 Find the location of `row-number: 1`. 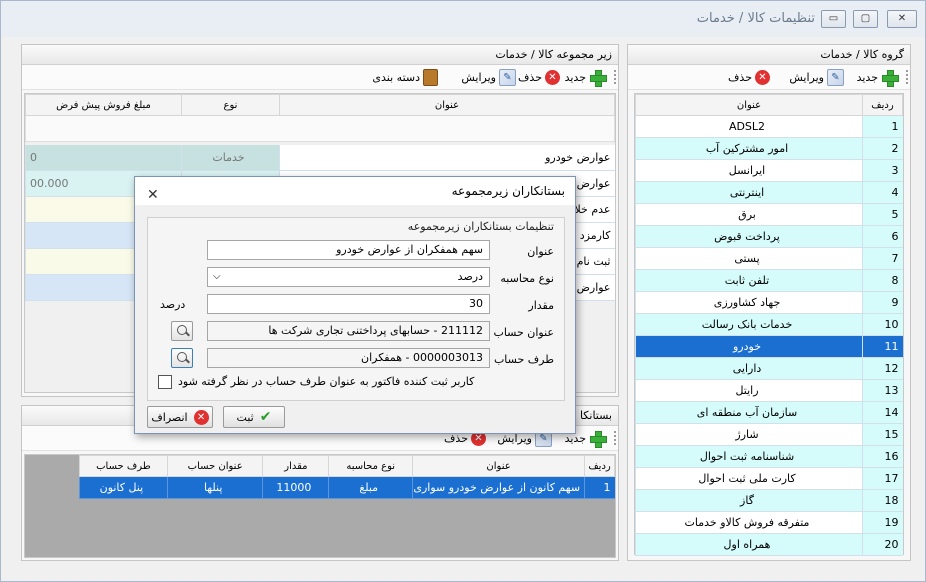

row-number: 1 is located at coordinates (882, 126).